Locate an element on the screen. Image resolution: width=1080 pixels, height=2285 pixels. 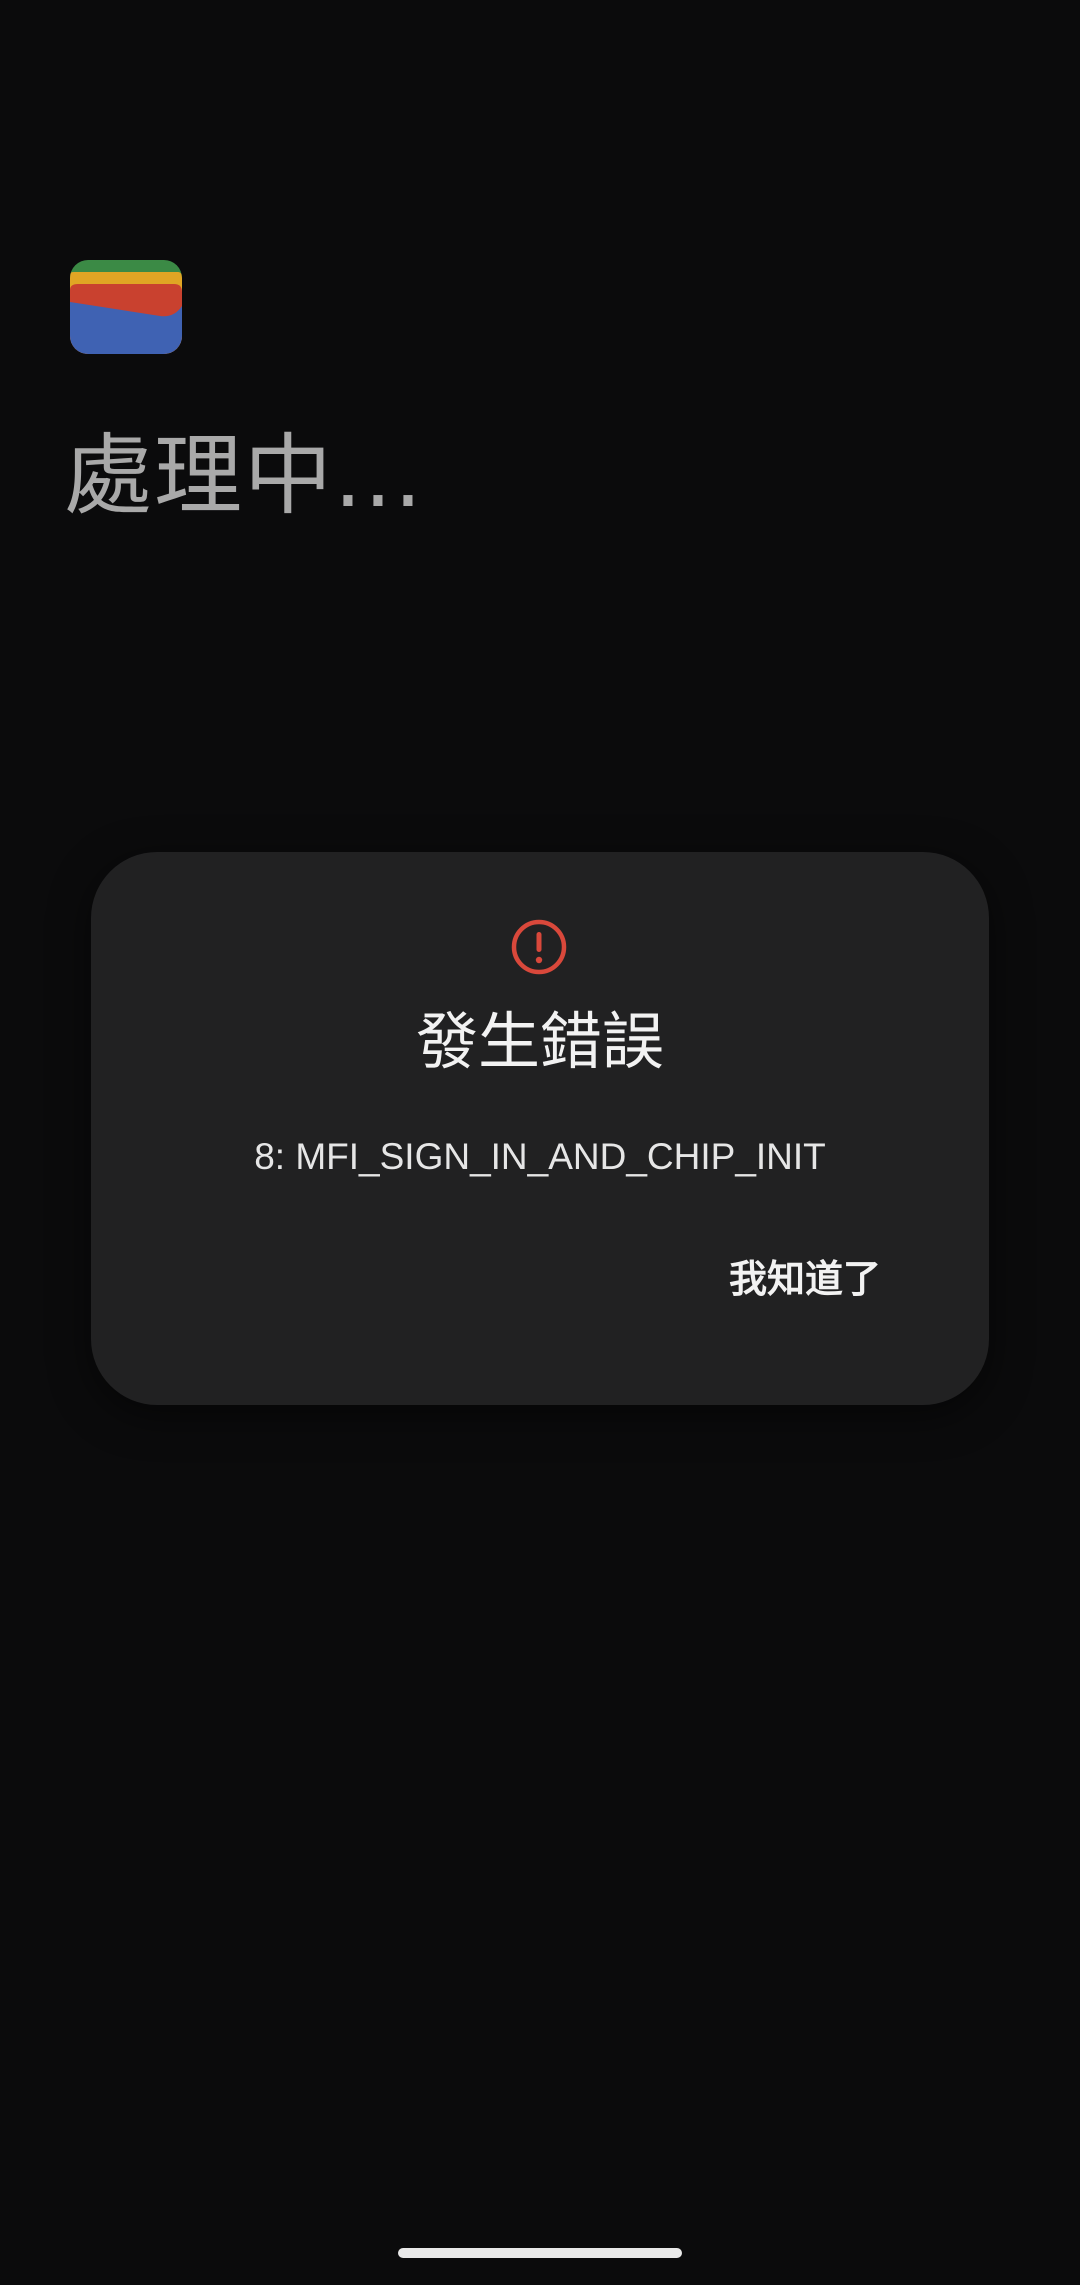
dialog-title: 發生錯誤 is located at coordinates (539, 1041).